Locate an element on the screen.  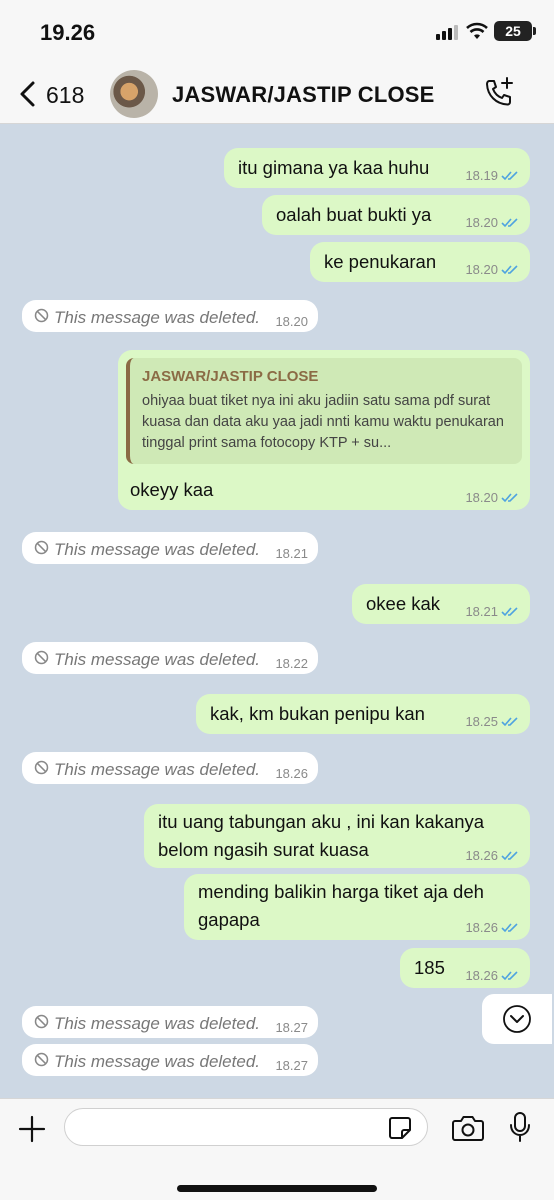
phone-add-icon is located at coordinates (499, 93).